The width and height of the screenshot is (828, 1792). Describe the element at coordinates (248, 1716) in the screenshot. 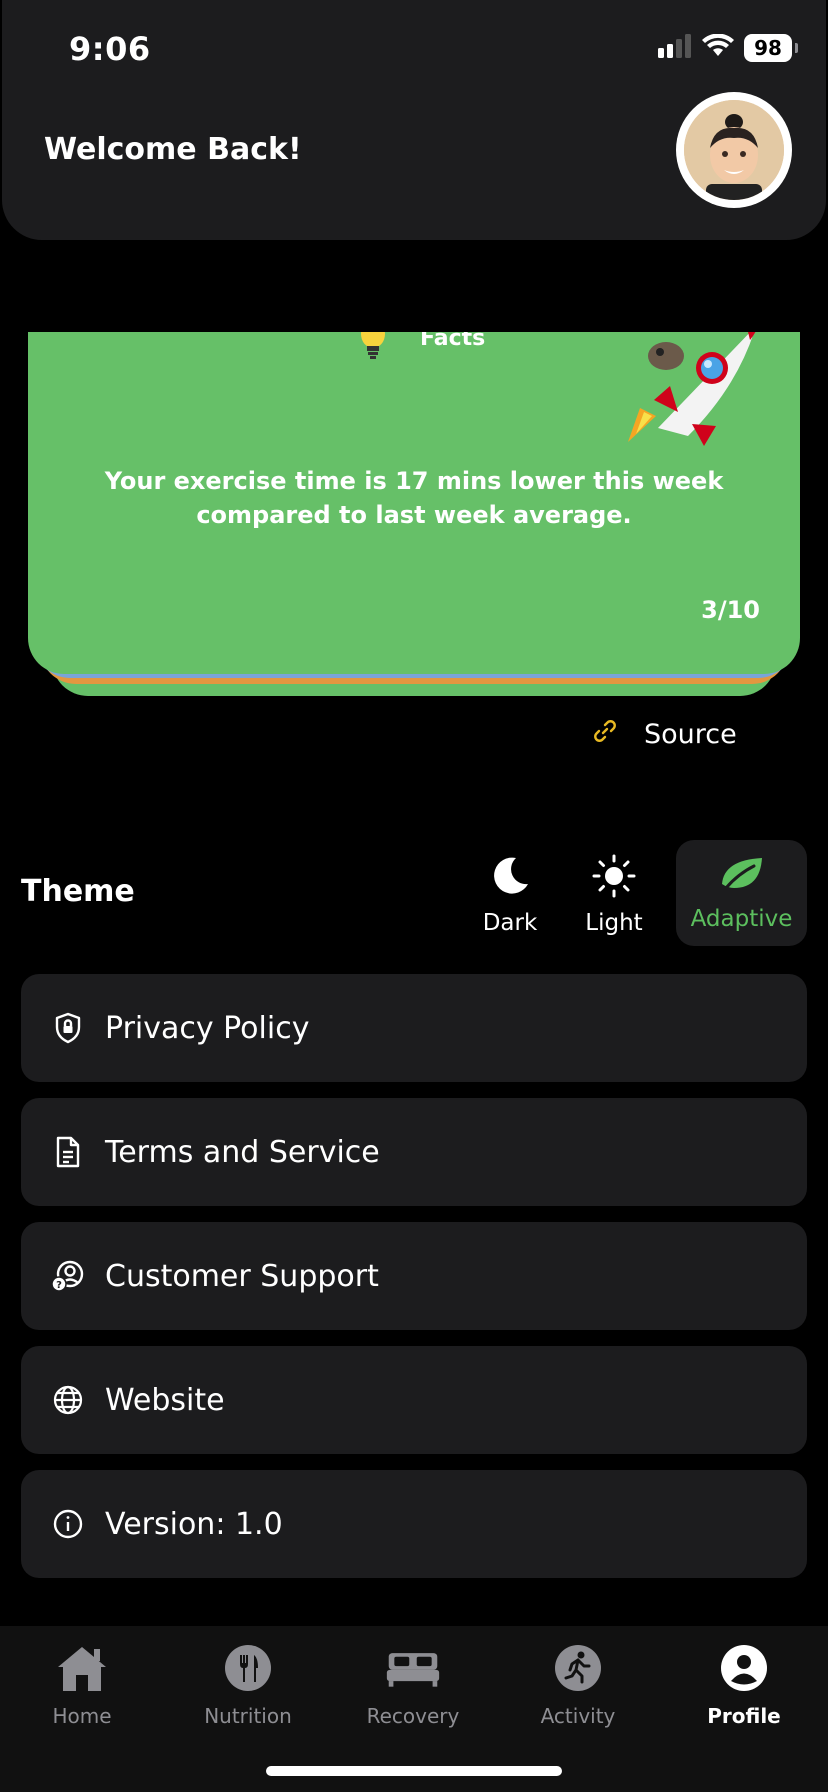

I see `tab-nutrition-label: Nutrition` at that location.